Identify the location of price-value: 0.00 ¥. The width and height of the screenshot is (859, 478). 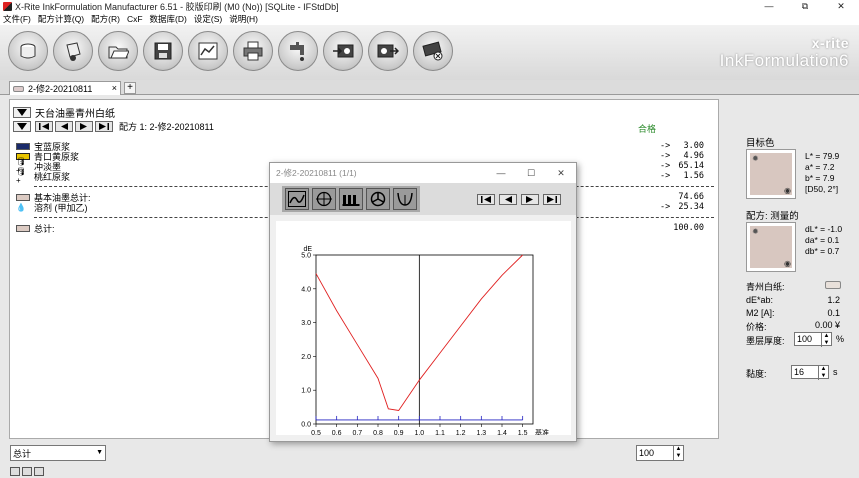
(827, 325).